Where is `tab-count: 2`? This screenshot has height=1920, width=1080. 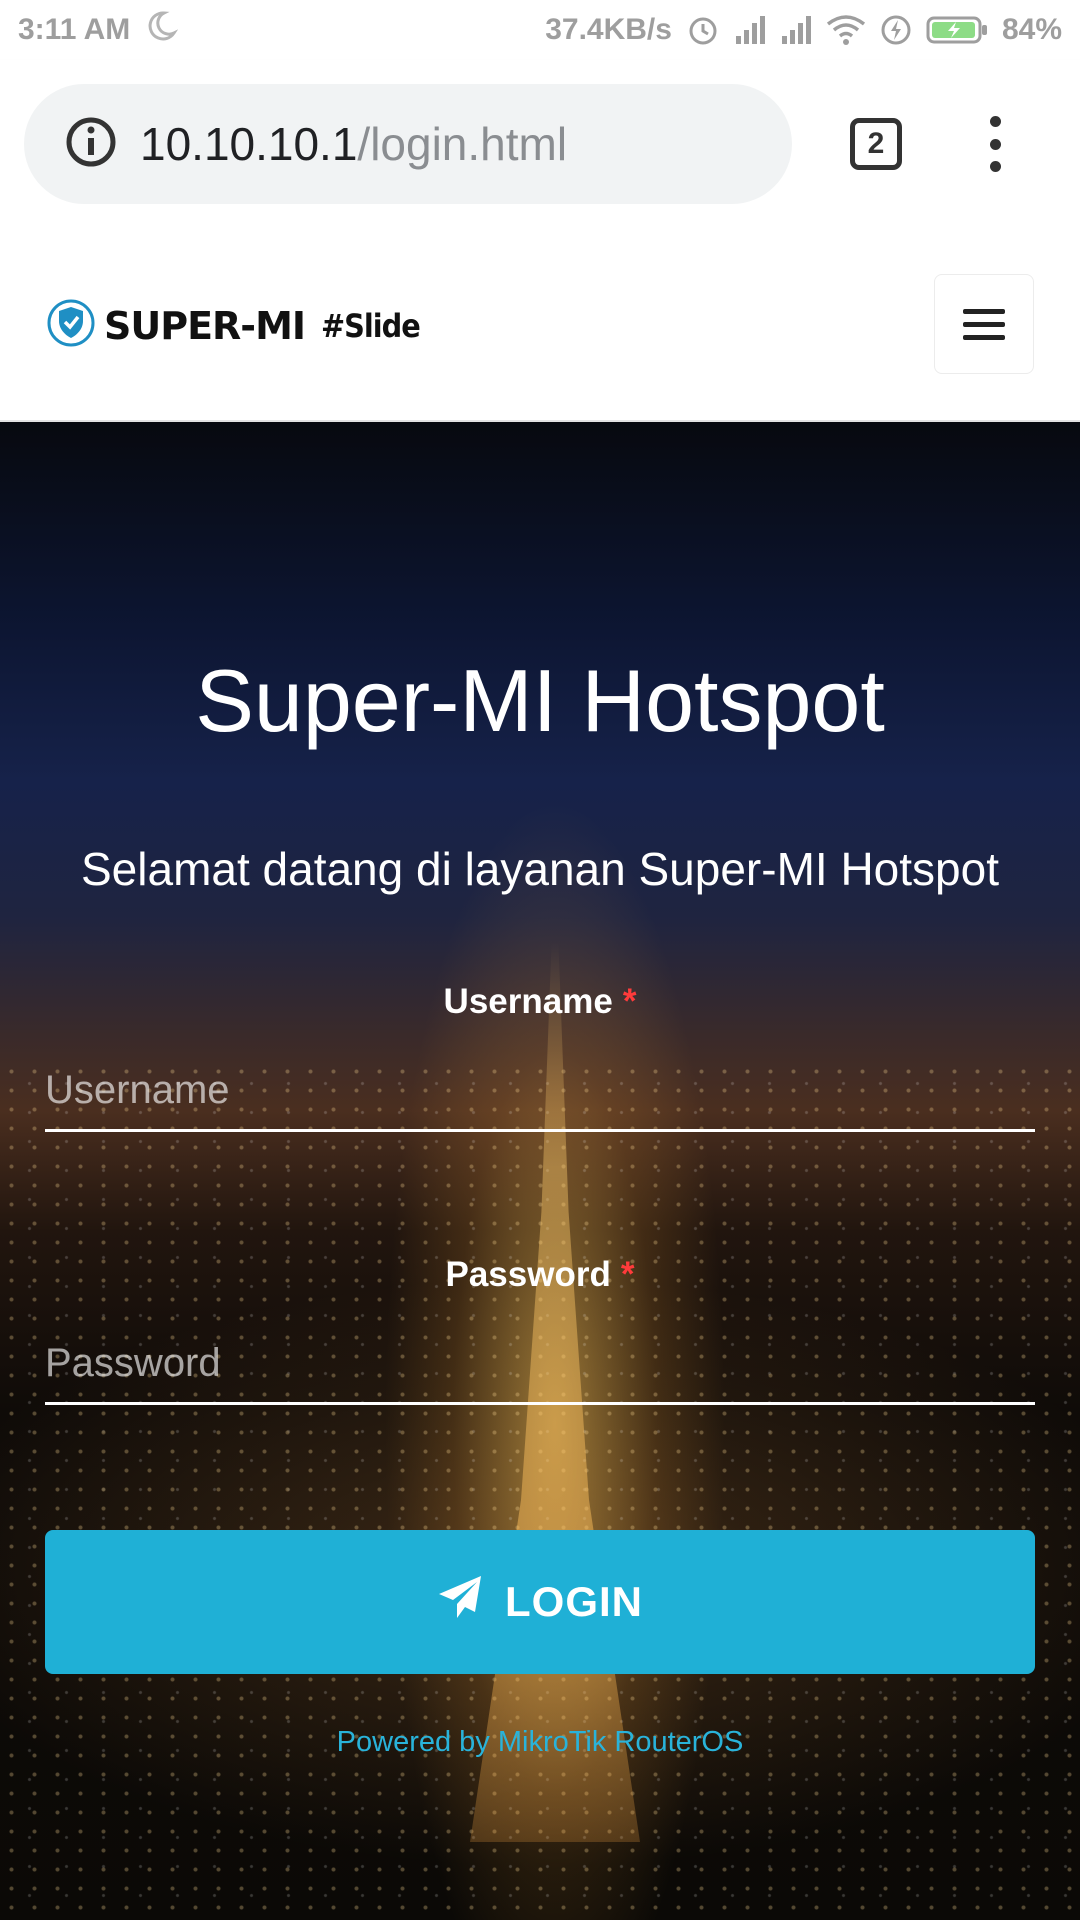 tab-count: 2 is located at coordinates (876, 143).